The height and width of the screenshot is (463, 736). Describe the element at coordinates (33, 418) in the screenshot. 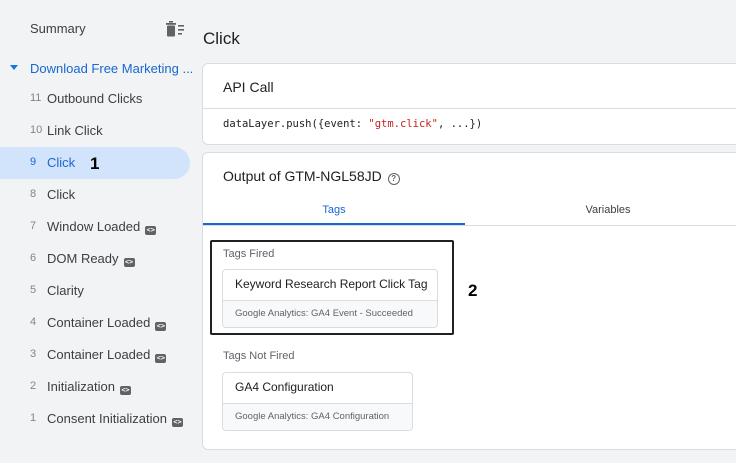

I see `event-number: 1` at that location.